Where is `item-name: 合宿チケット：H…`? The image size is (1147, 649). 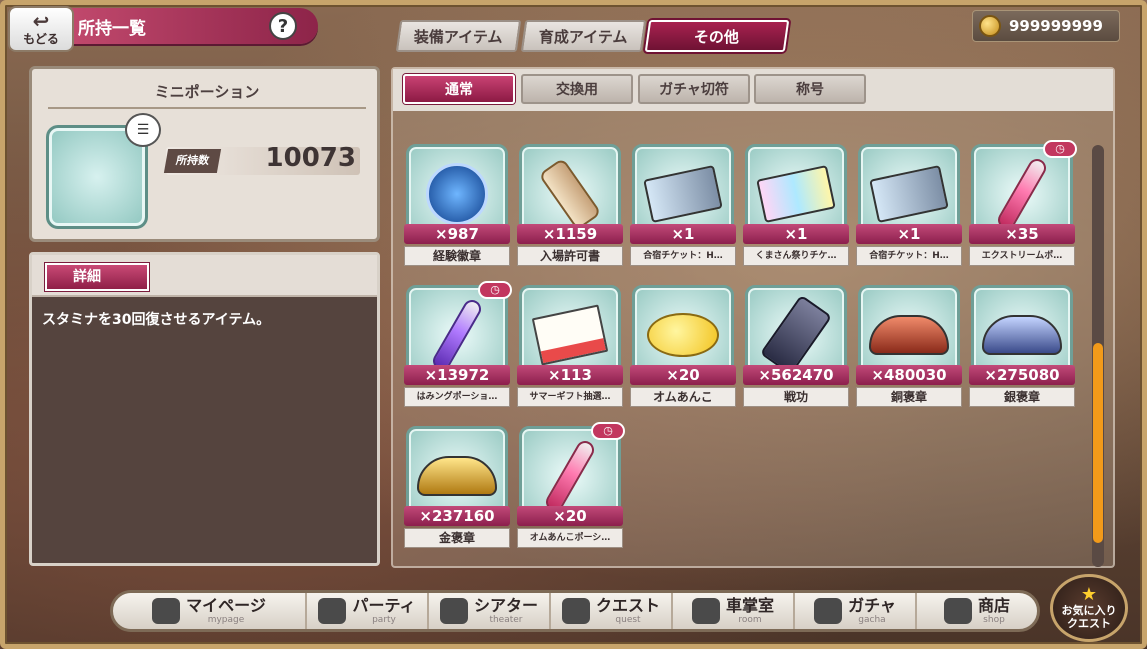
item-name: 合宿チケット：H… is located at coordinates (909, 256).